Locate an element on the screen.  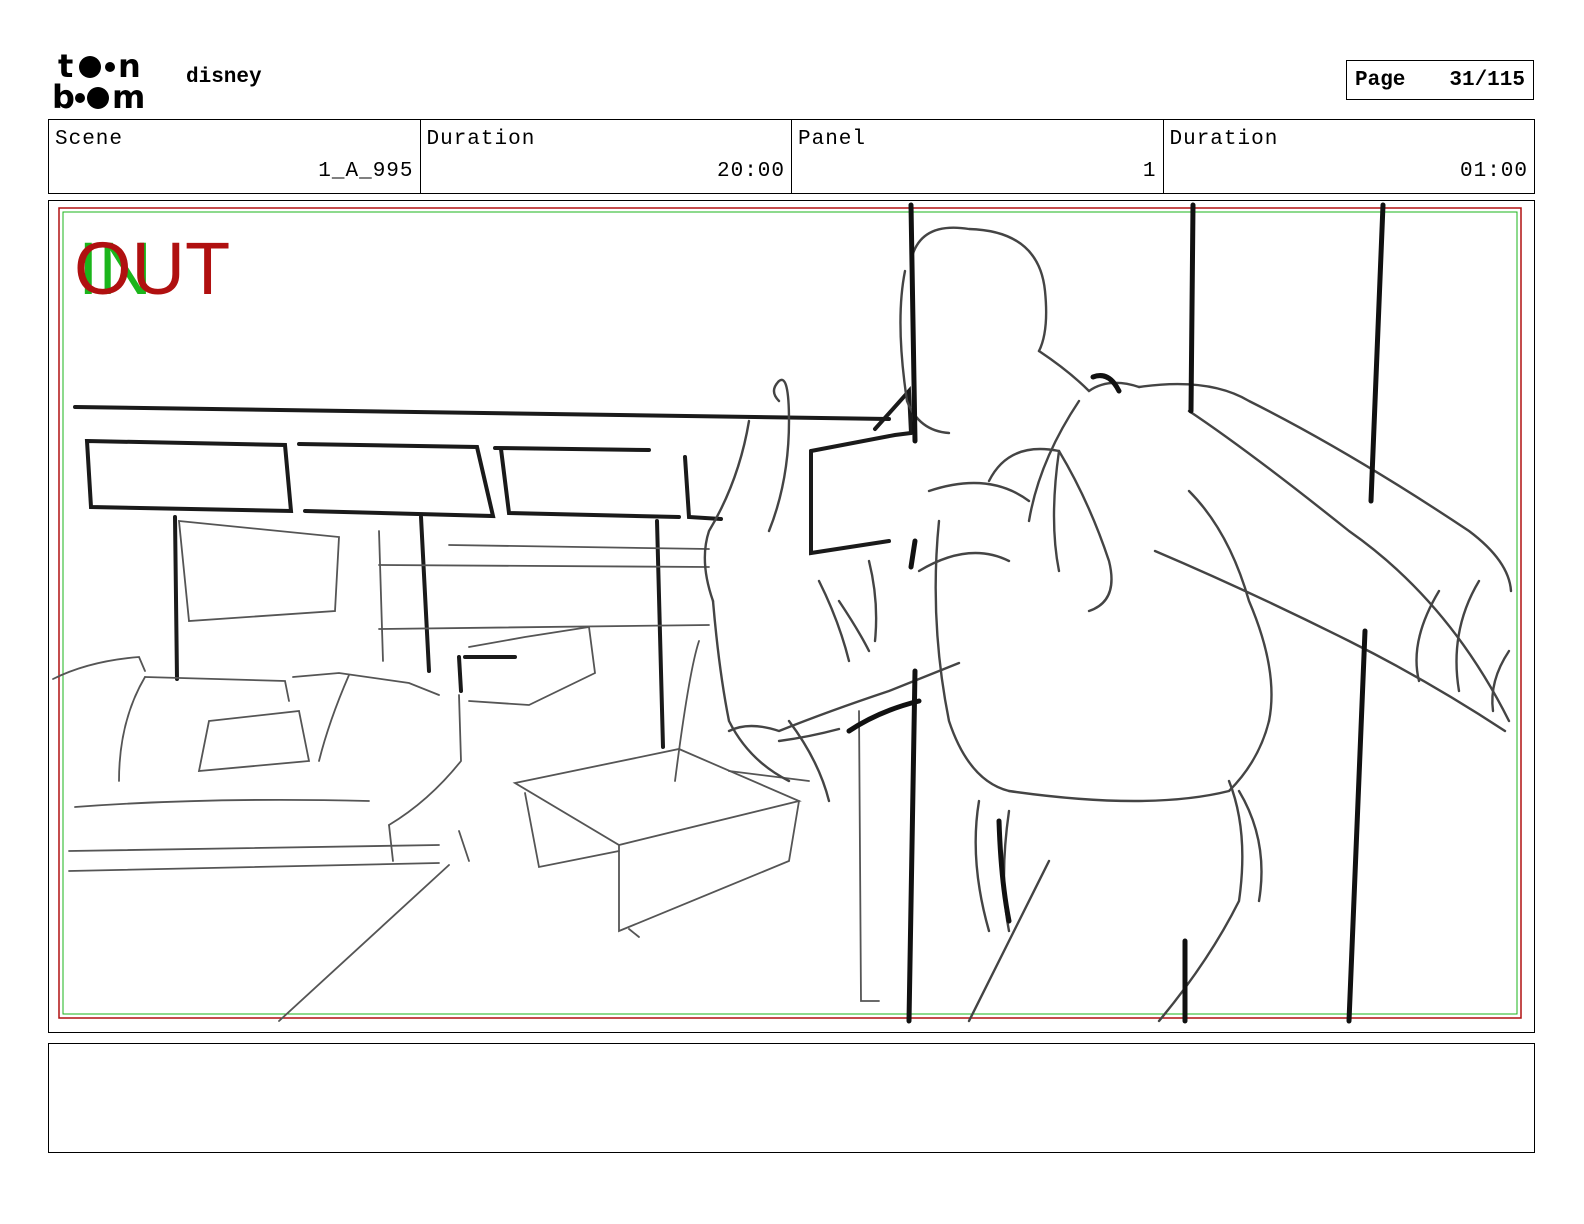
project-name: disney is located at coordinates (224, 77).